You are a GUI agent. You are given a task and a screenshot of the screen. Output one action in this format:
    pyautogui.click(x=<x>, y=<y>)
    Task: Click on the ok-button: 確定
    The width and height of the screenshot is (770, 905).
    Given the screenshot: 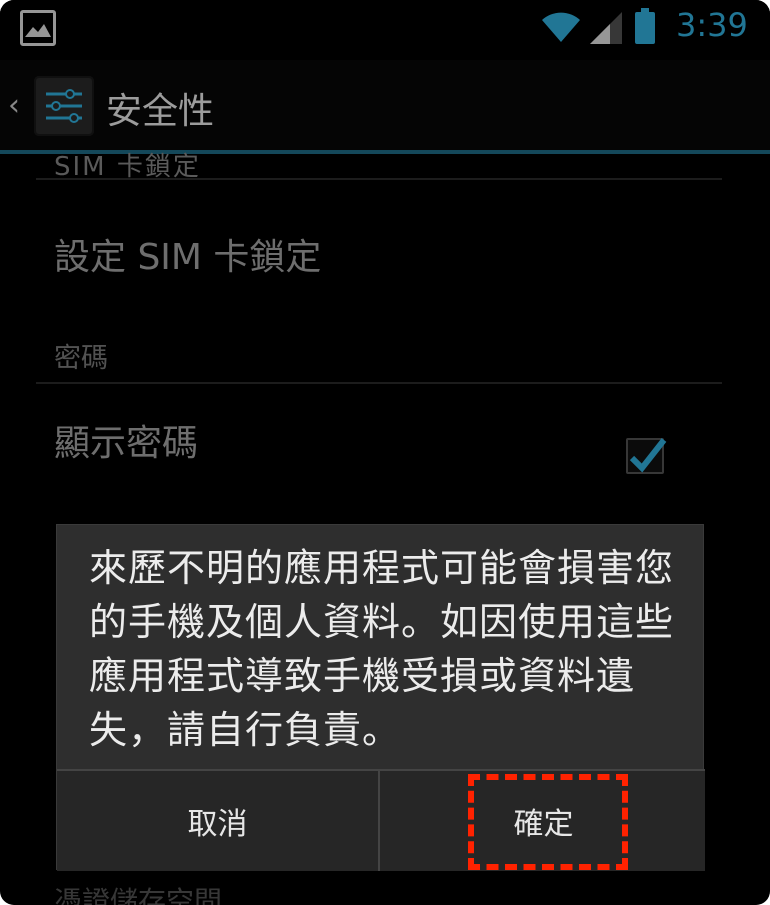 What is the action you would take?
    pyautogui.click(x=543, y=821)
    